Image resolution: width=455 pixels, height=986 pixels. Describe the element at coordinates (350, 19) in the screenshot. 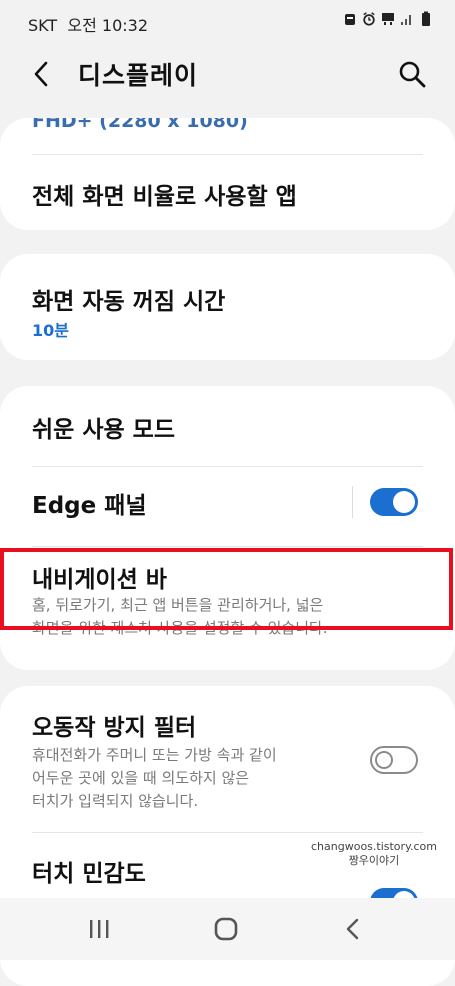

I see `alarm-off-icon` at that location.